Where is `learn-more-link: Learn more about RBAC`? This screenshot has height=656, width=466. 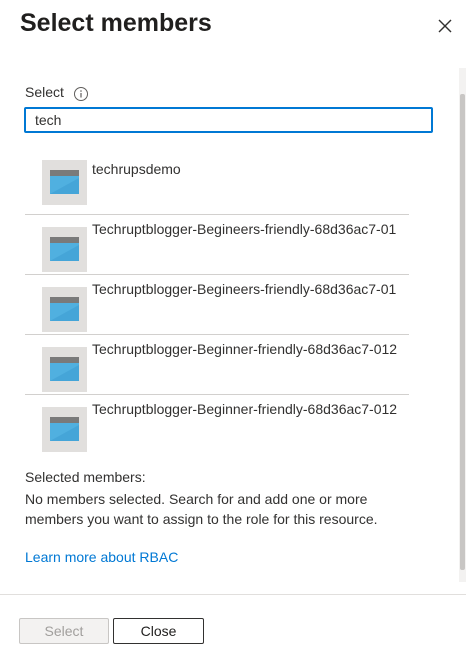 learn-more-link: Learn more about RBAC is located at coordinates (101, 557).